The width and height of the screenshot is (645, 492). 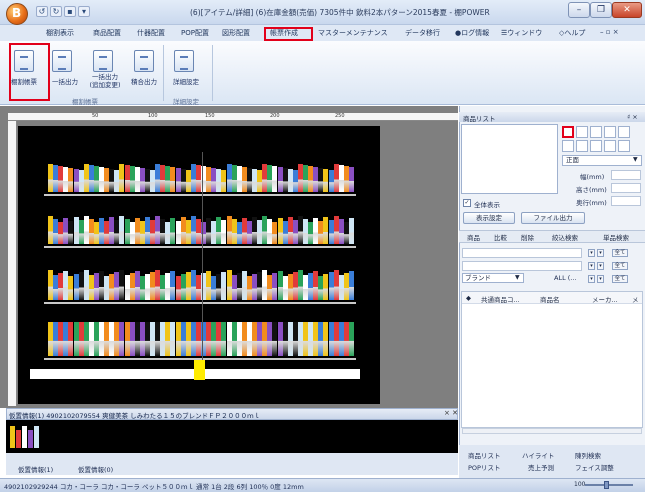 What do you see at coordinates (572, 33) in the screenshot?
I see `tab-help: ◇ヘルプ` at bounding box center [572, 33].